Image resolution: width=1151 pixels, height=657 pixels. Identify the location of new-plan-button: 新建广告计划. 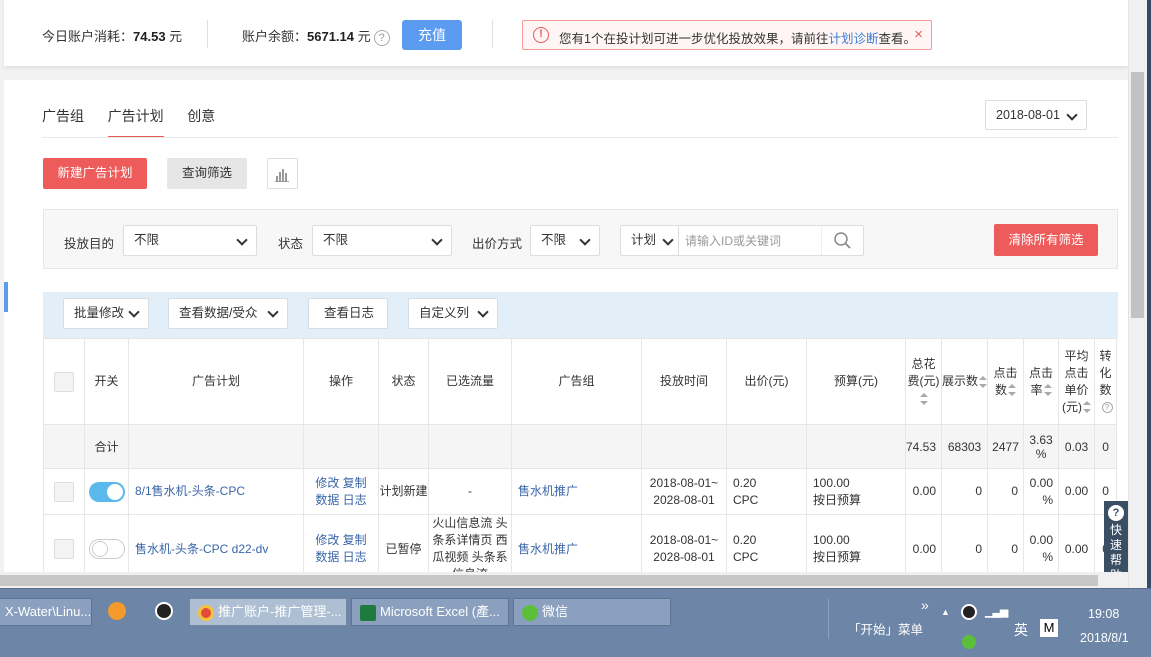
(95, 173).